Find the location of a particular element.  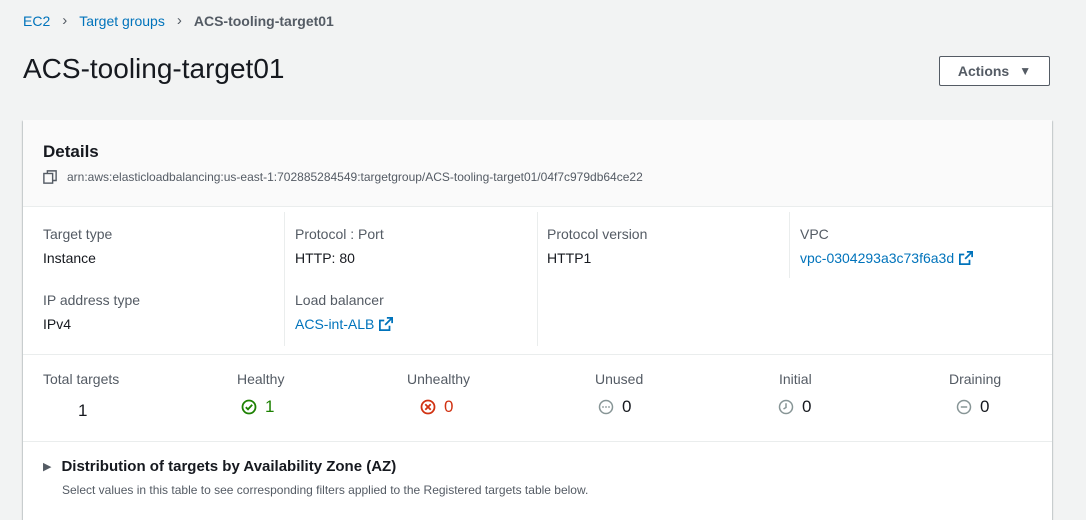

unused-label: Unused is located at coordinates (619, 379).